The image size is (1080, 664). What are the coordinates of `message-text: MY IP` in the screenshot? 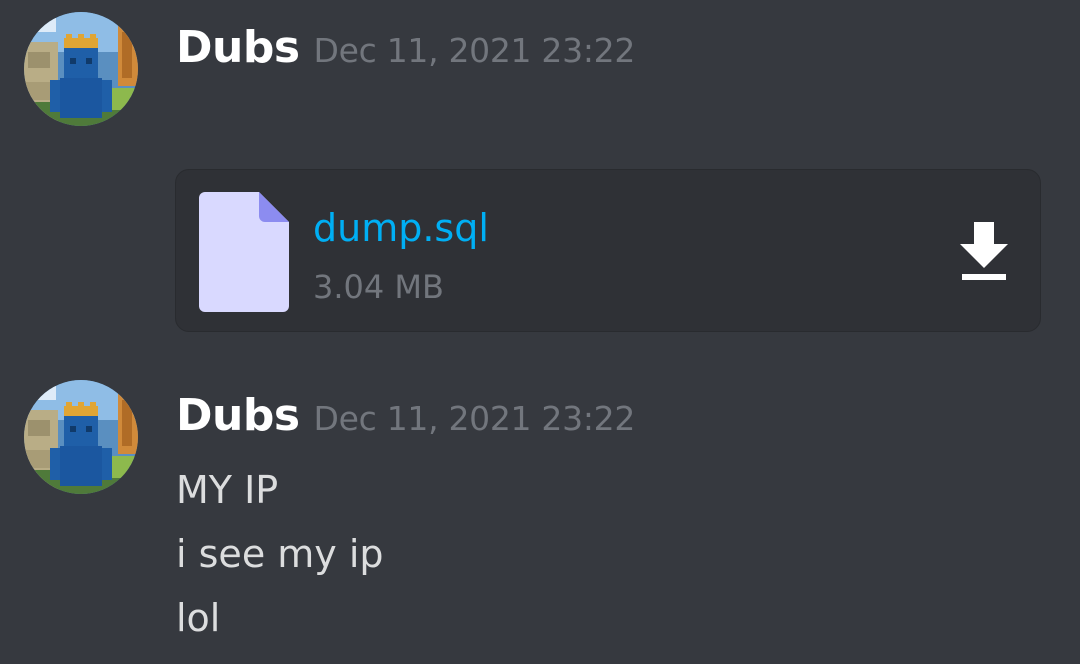 It's located at (227, 490).